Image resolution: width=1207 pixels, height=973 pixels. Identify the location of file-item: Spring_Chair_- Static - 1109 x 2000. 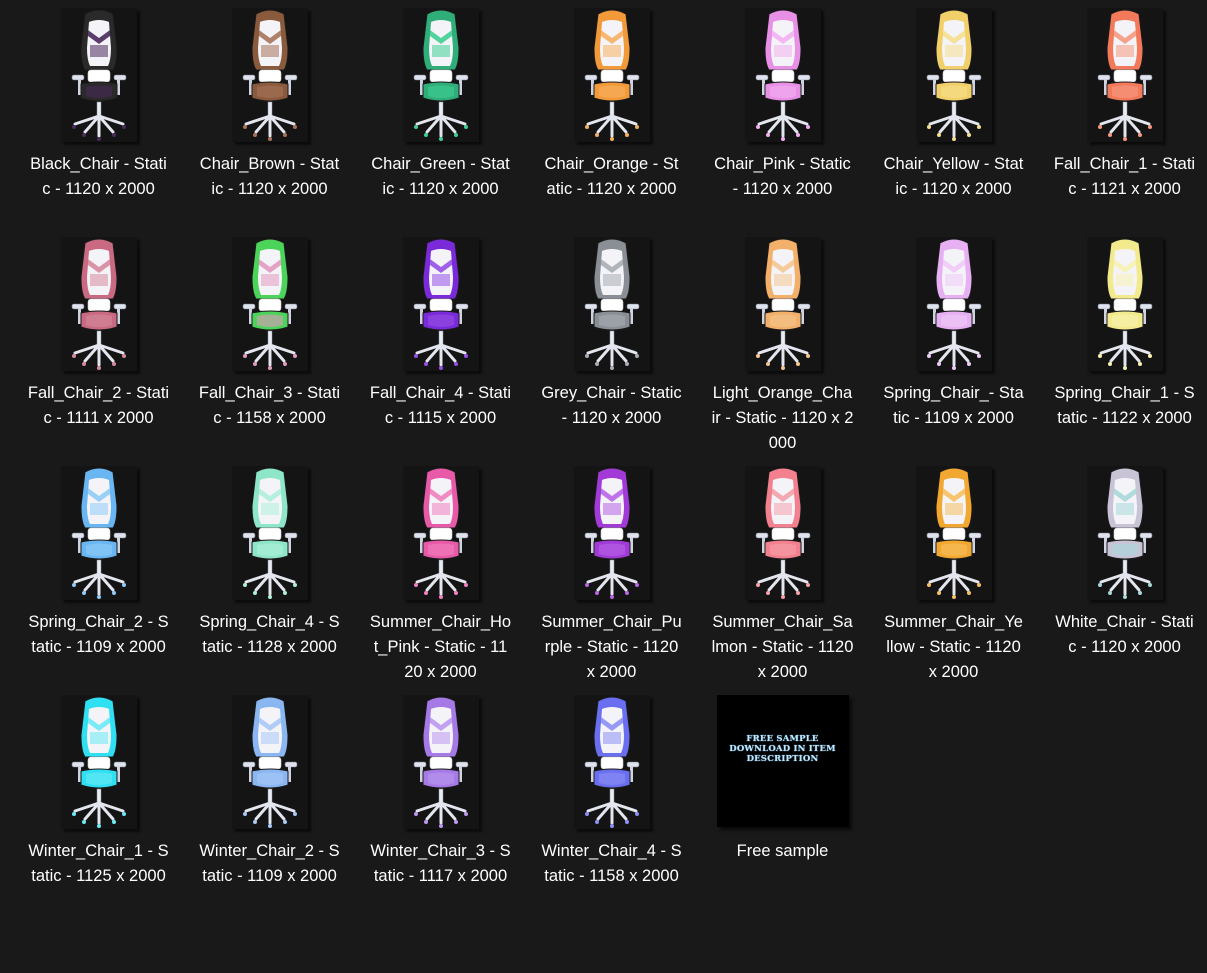
(953, 351).